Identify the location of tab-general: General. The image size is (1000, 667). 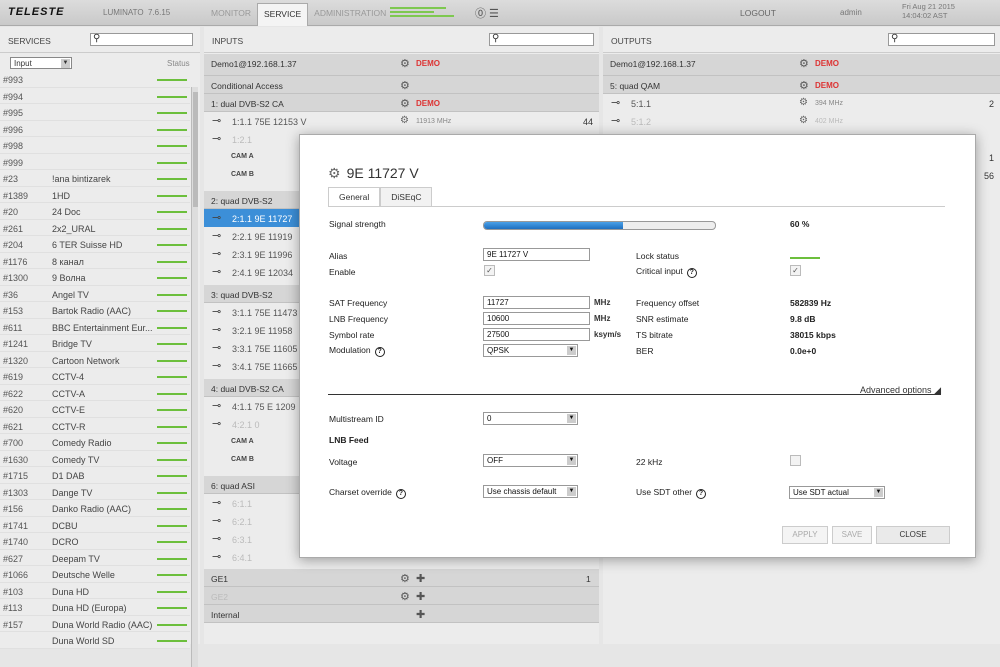
(354, 196).